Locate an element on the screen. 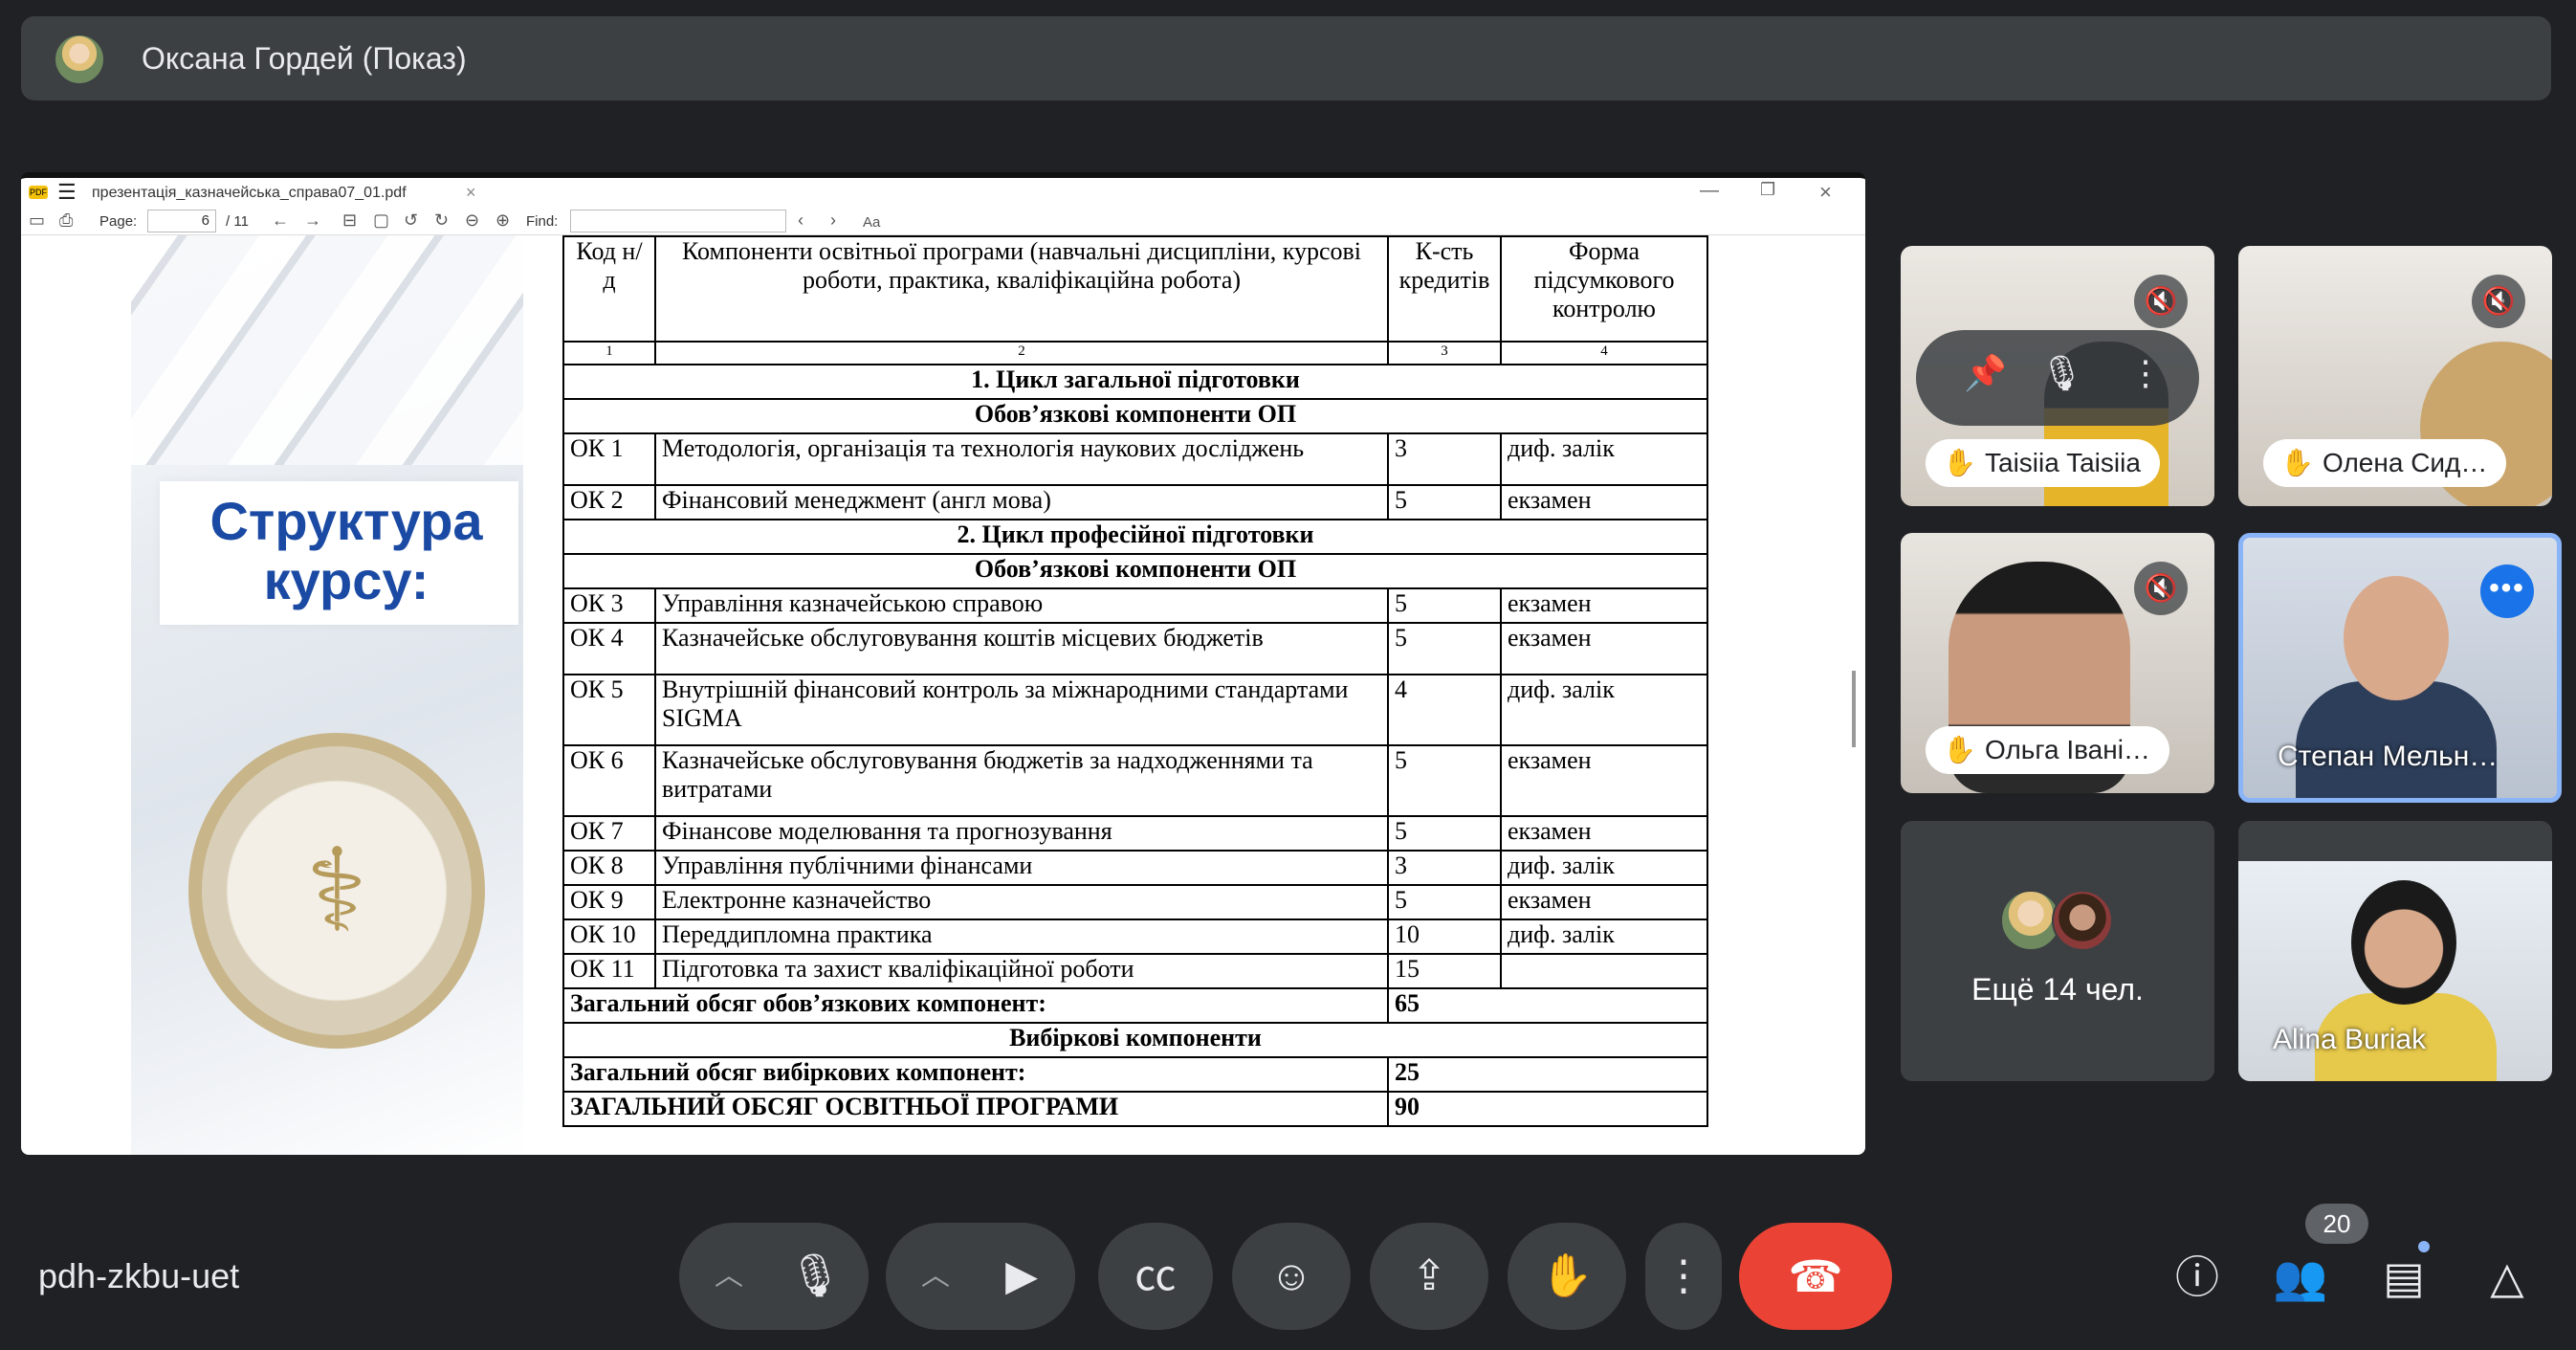 The height and width of the screenshot is (1350, 2576). total-mandatory-label: Загальний обсяг обов’язкових компонент: is located at coordinates (975, 1005).